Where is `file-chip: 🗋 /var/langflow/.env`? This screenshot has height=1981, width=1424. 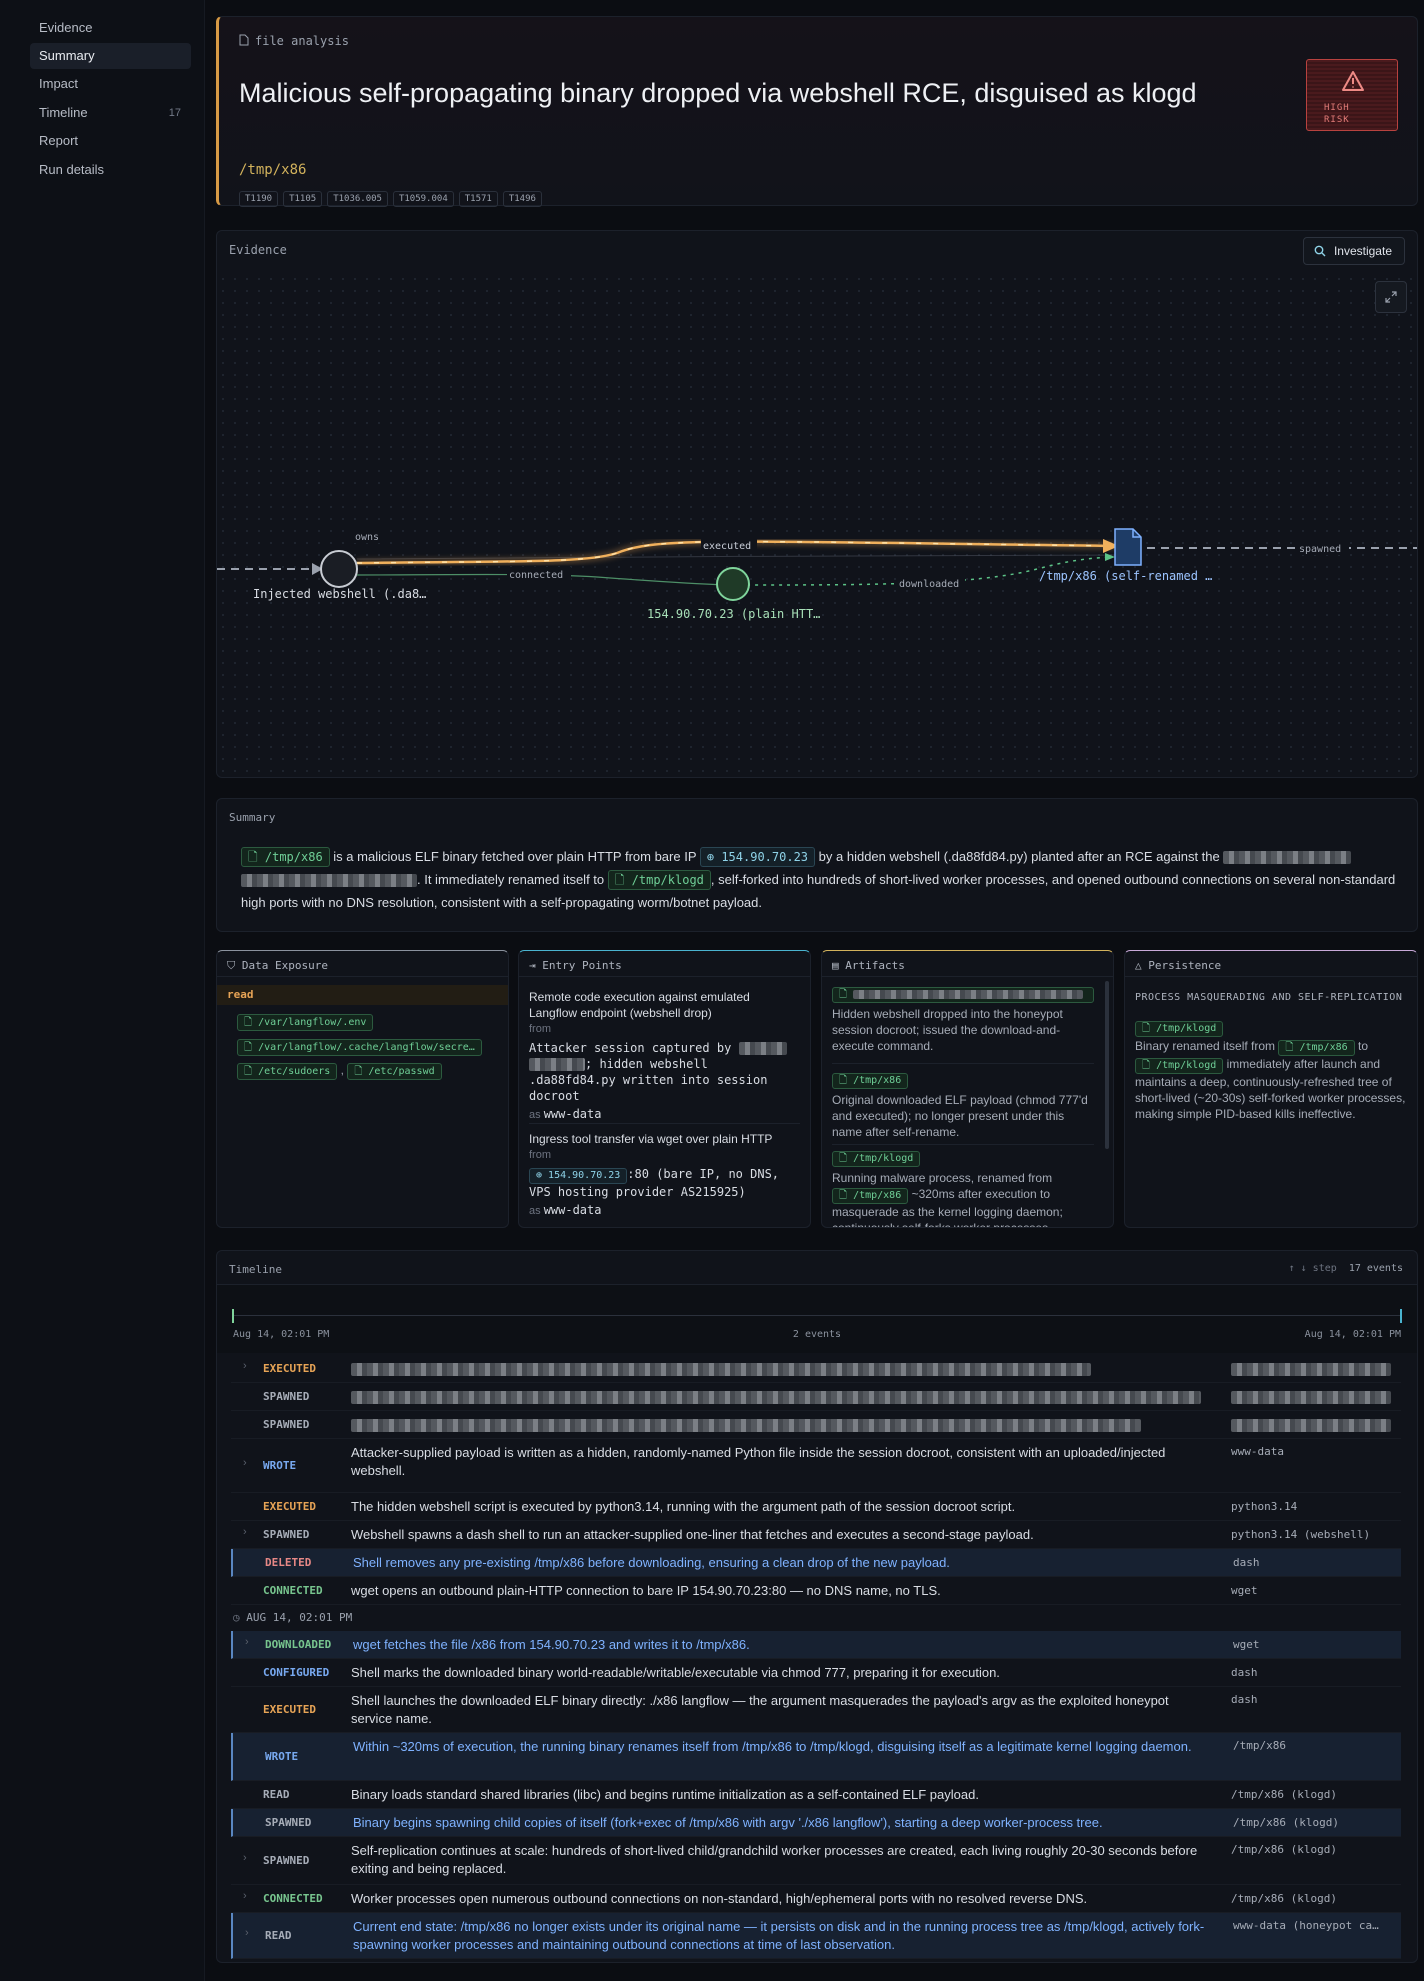
file-chip: 🗋 /var/langflow/.env is located at coordinates (305, 1022).